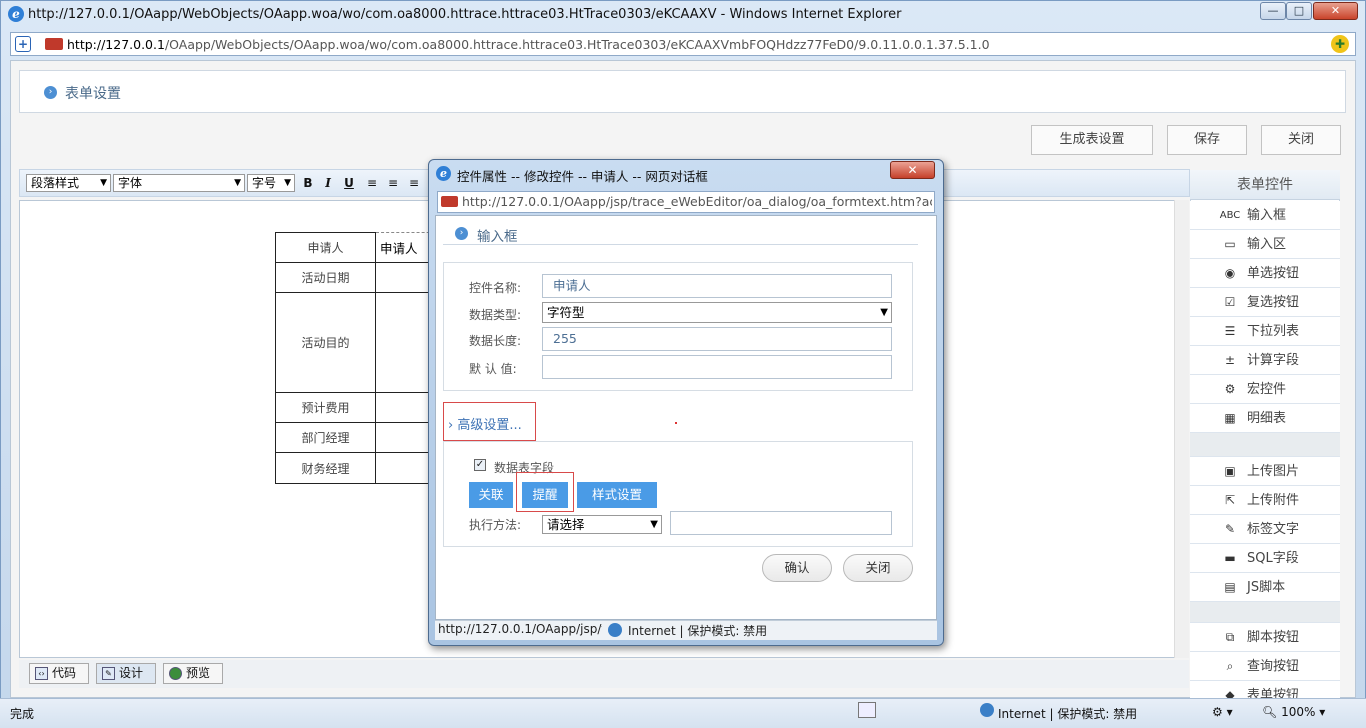  I want to click on link-button: 关联, so click(491, 495).